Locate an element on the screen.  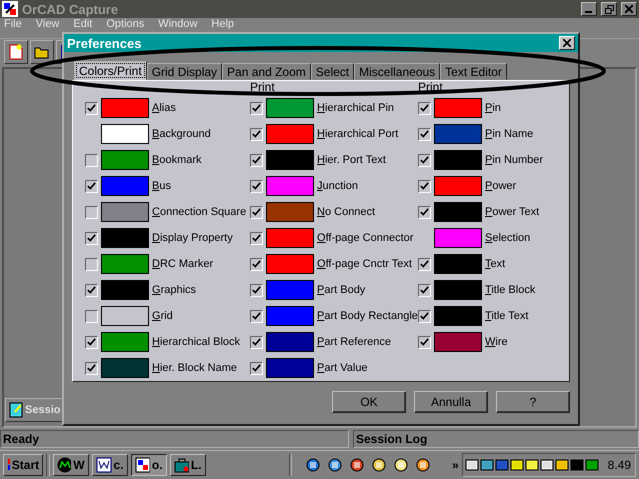
close-button is located at coordinates (629, 9).